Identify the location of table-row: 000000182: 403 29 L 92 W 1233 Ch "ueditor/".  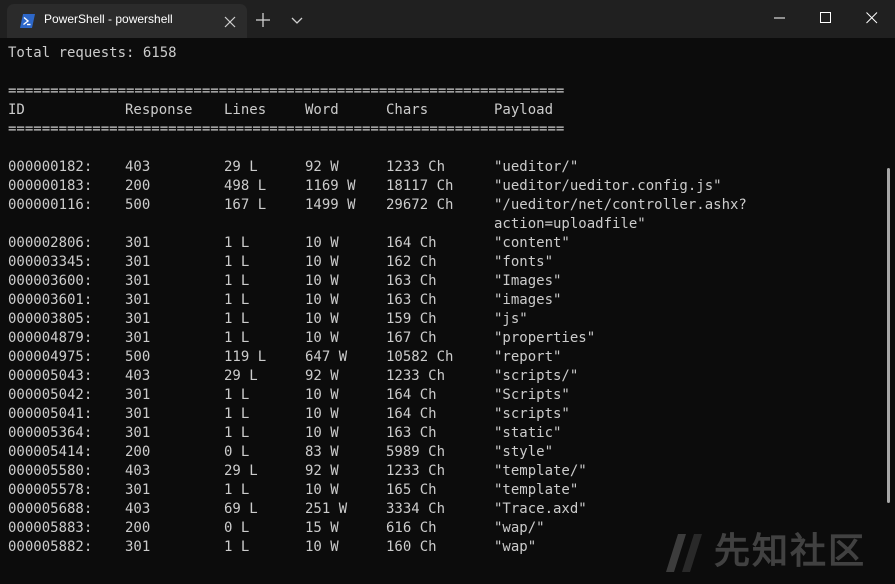
(448, 167).